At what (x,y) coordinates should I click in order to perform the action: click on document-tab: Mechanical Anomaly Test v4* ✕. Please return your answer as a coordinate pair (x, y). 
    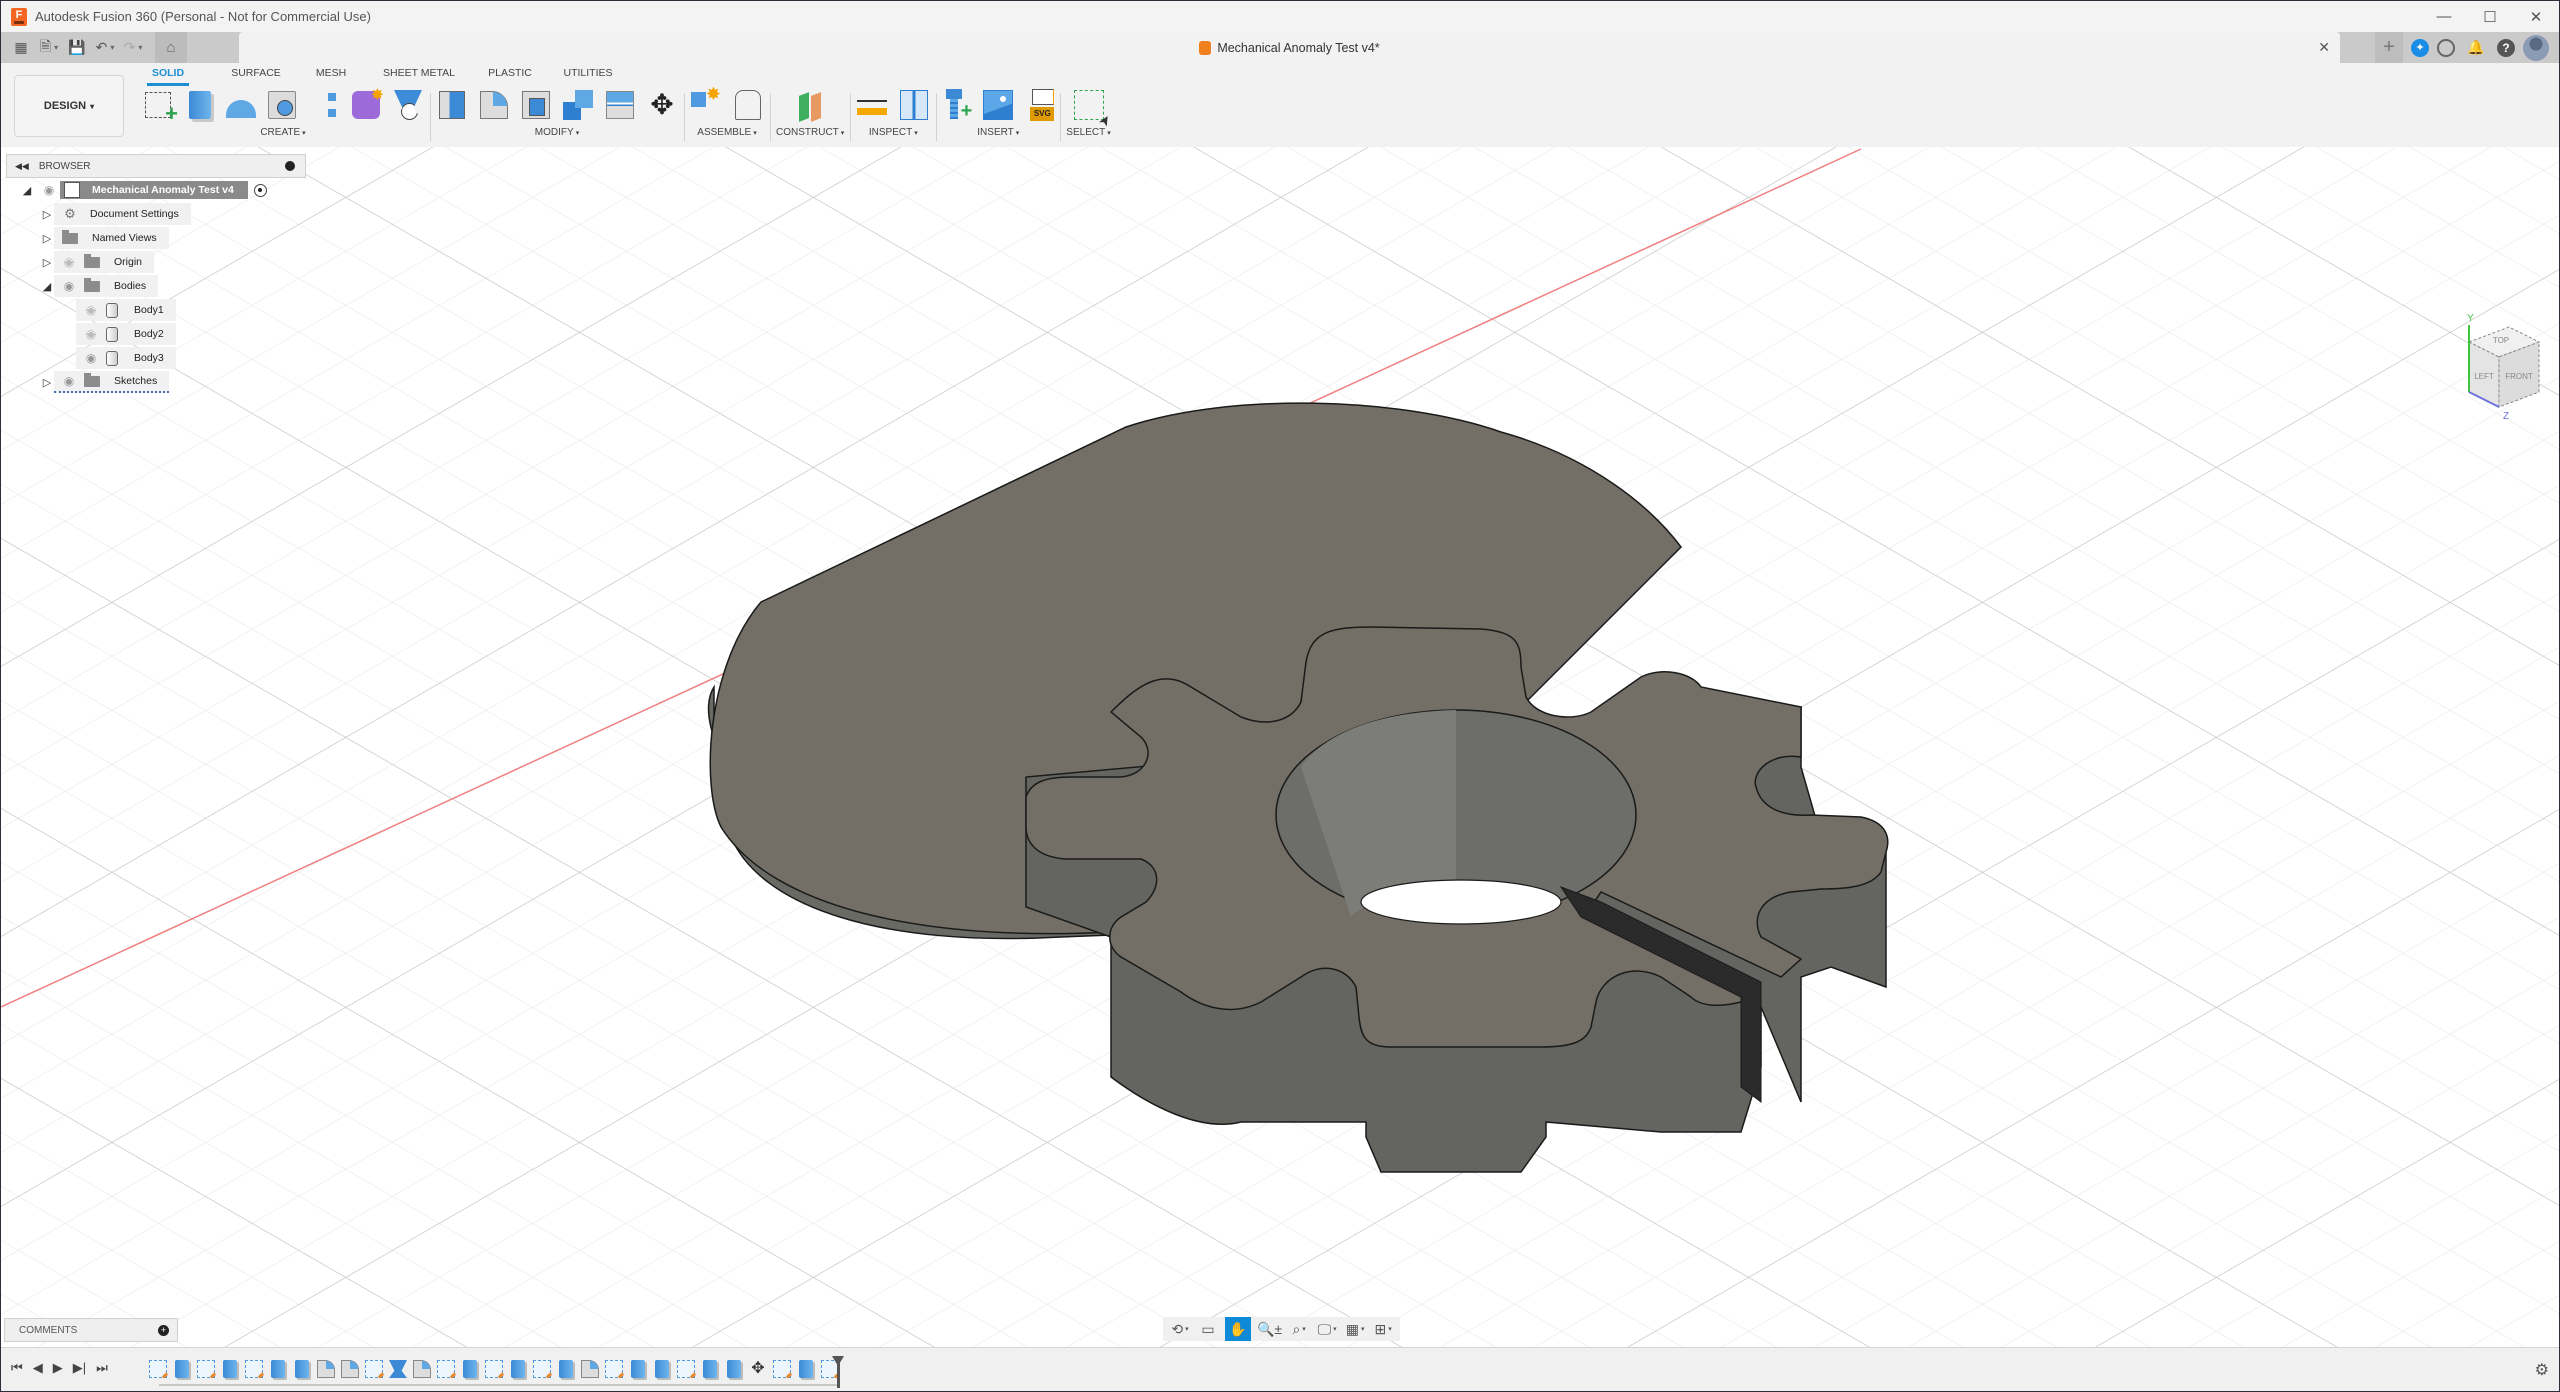
    Looking at the image, I should click on (1289, 47).